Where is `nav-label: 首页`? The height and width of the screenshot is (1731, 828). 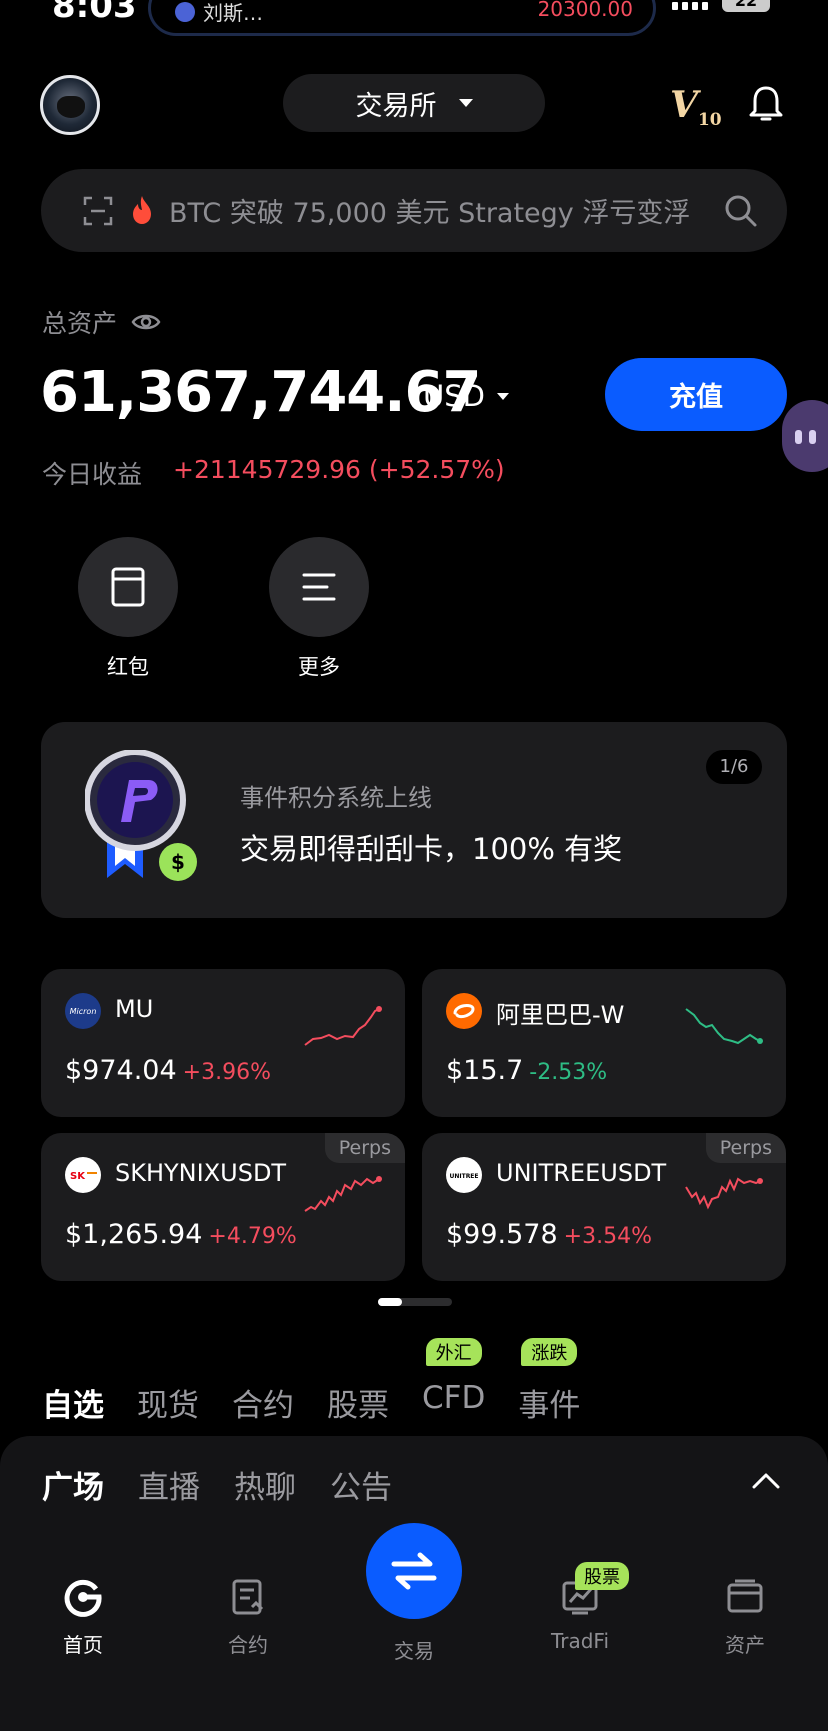 nav-label: 首页 is located at coordinates (83, 1645).